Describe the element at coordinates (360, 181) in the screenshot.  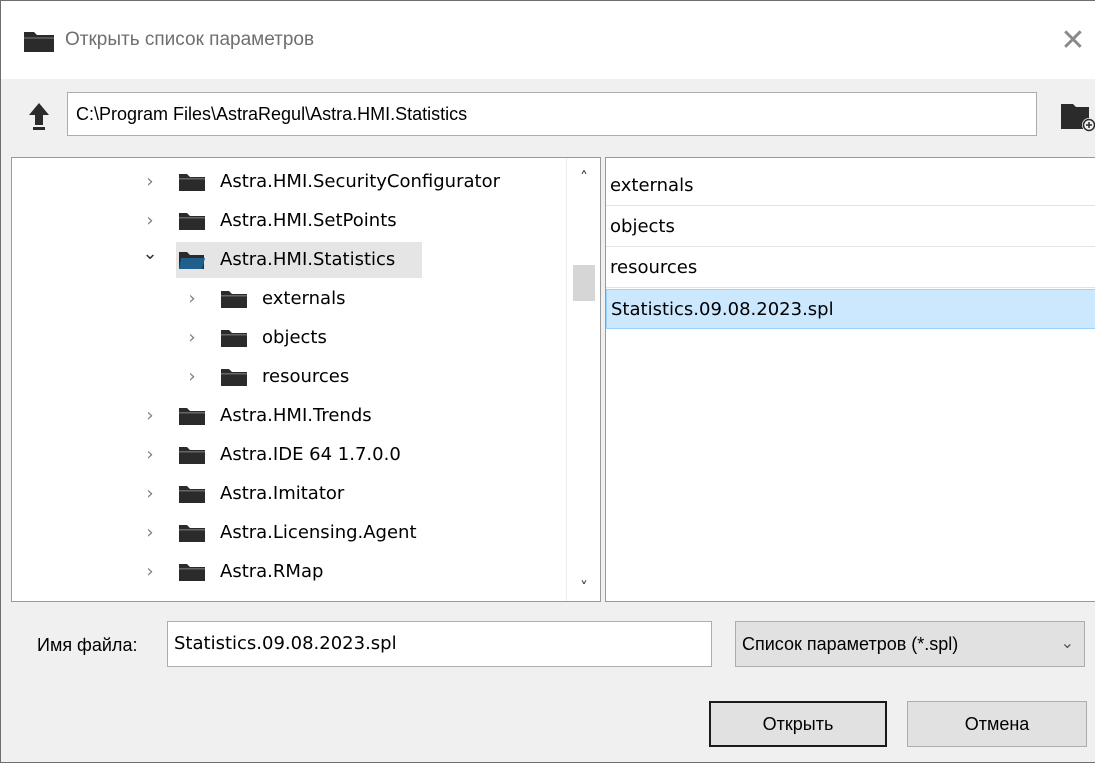
I see `tree-item-label: Astra.HMI.SecurityConfigurator` at that location.